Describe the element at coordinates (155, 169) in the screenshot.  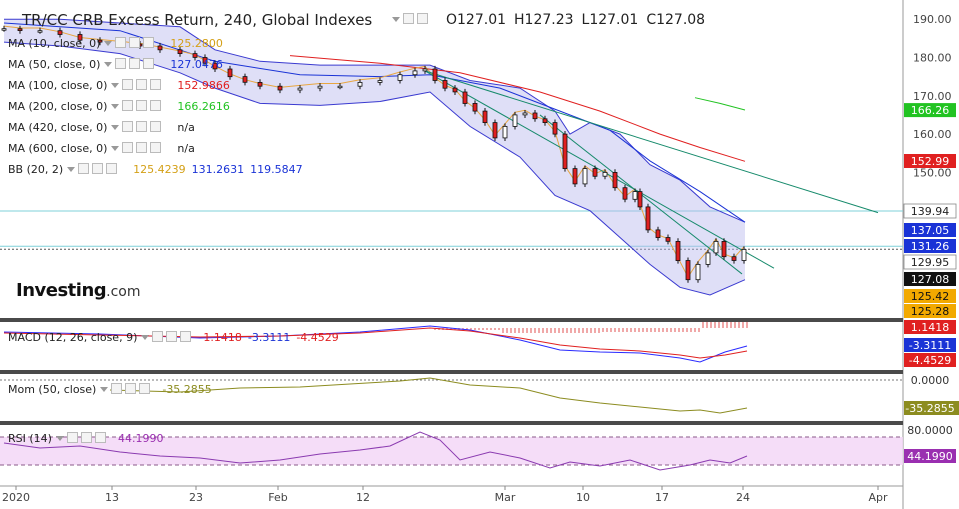
I see `indicator-bb: BB (20, 2) 125.4239 131.2631 119.5847` at that location.